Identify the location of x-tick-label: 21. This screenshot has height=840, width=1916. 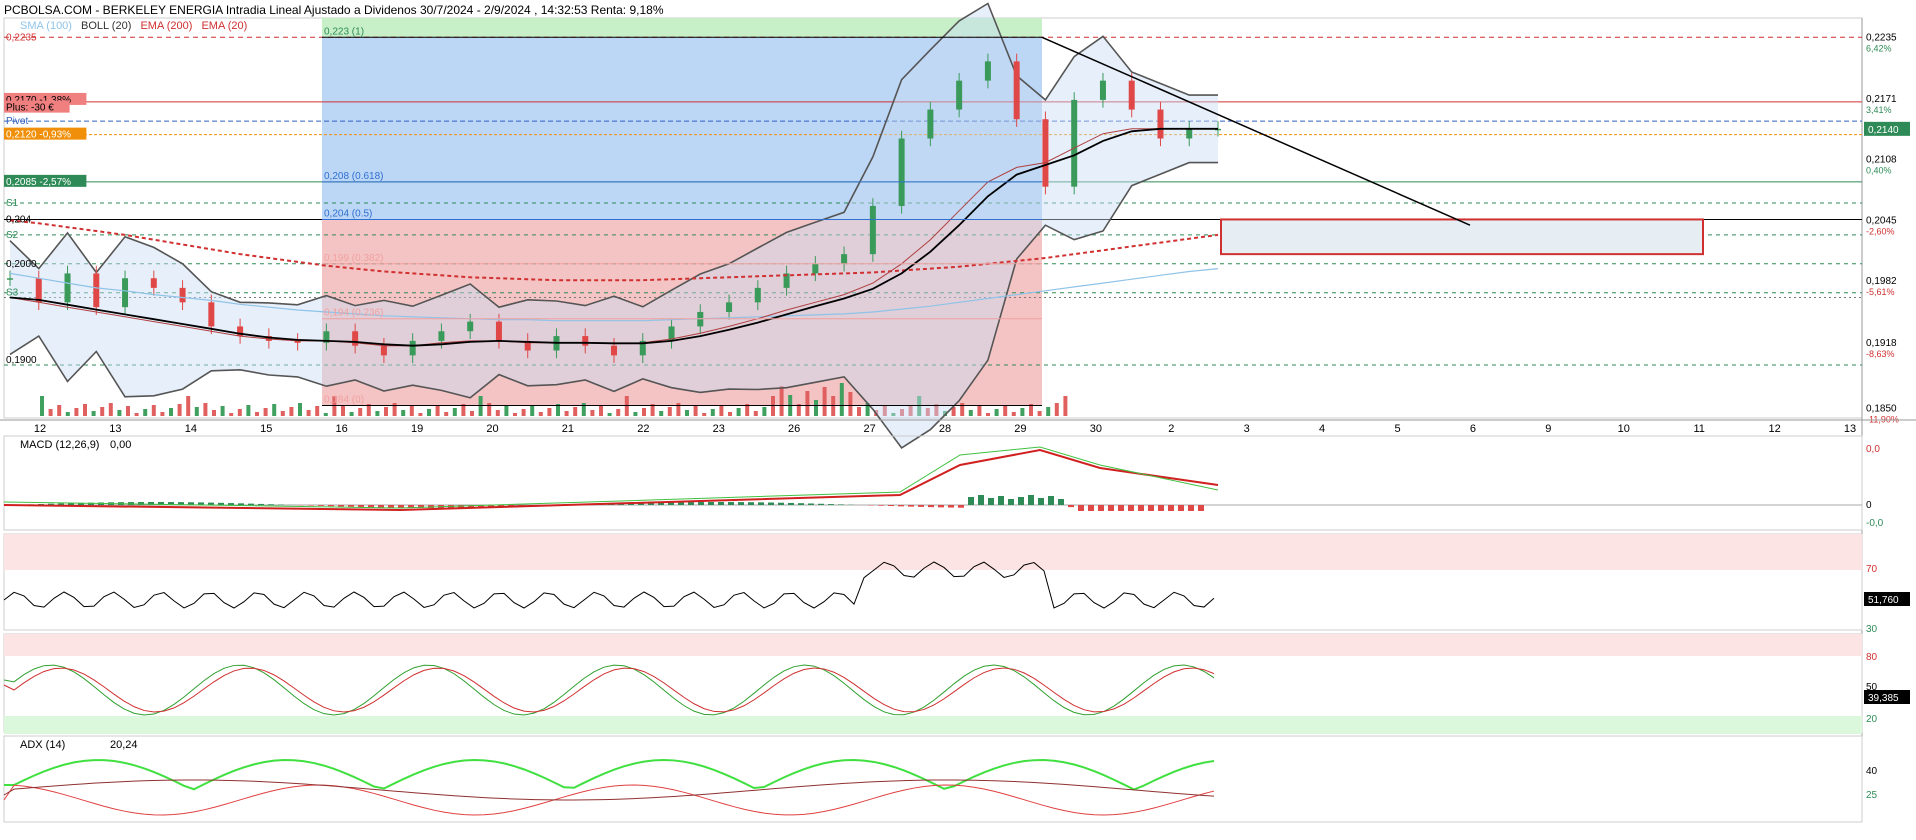
(568, 429).